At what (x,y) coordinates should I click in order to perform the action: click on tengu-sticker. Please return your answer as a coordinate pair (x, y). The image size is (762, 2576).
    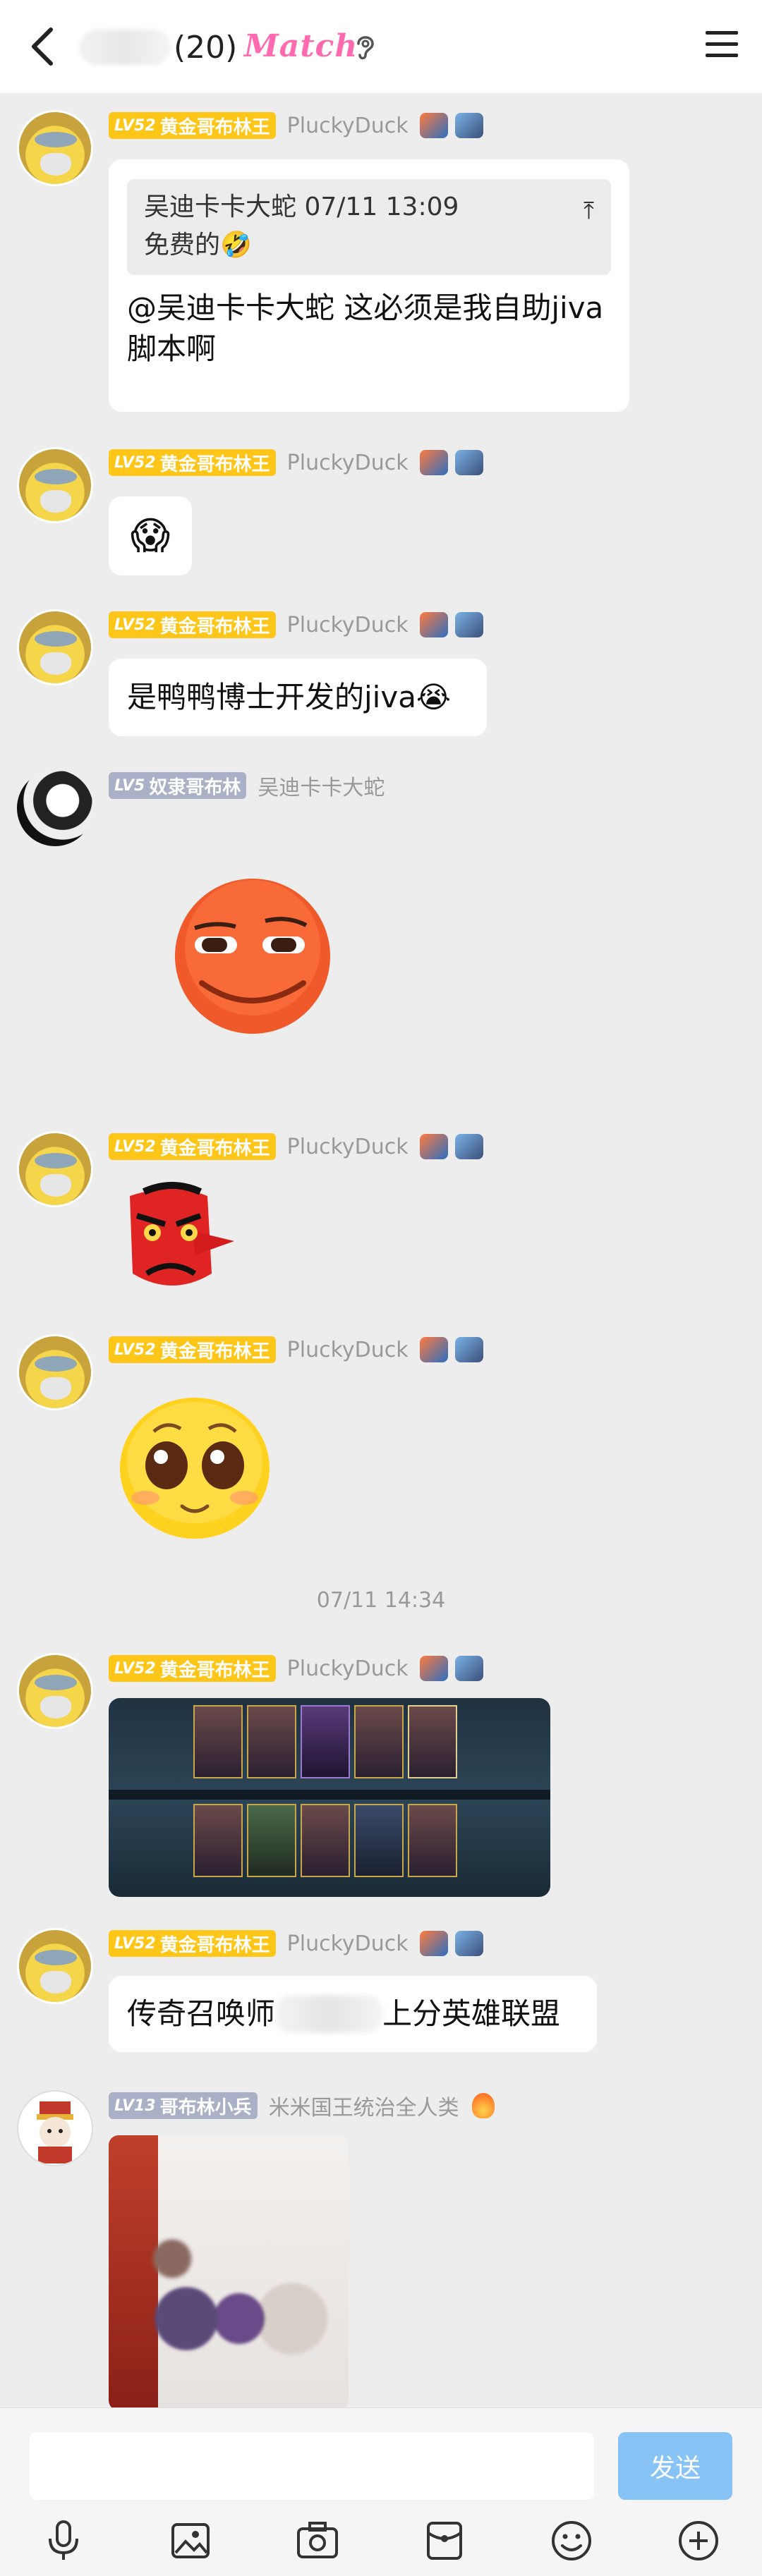
    Looking at the image, I should click on (176, 1240).